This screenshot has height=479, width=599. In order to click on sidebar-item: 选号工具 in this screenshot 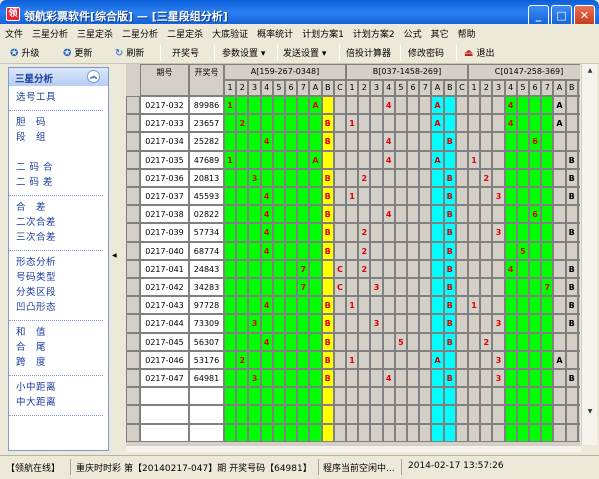, I will do `click(59, 97)`.